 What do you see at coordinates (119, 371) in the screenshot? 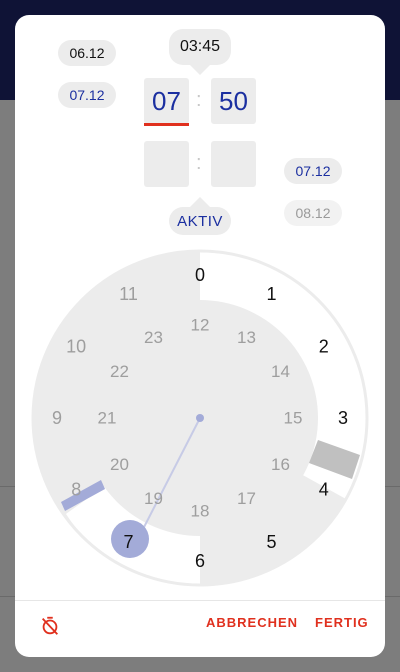
I see `clock-hour-label: 22` at bounding box center [119, 371].